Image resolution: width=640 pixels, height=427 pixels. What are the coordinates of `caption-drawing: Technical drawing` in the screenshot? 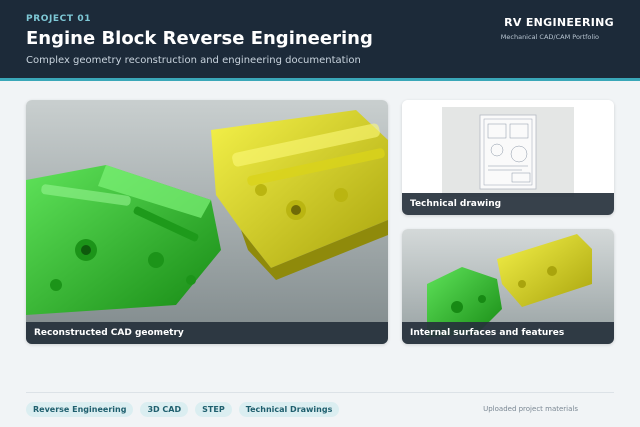 It's located at (508, 204).